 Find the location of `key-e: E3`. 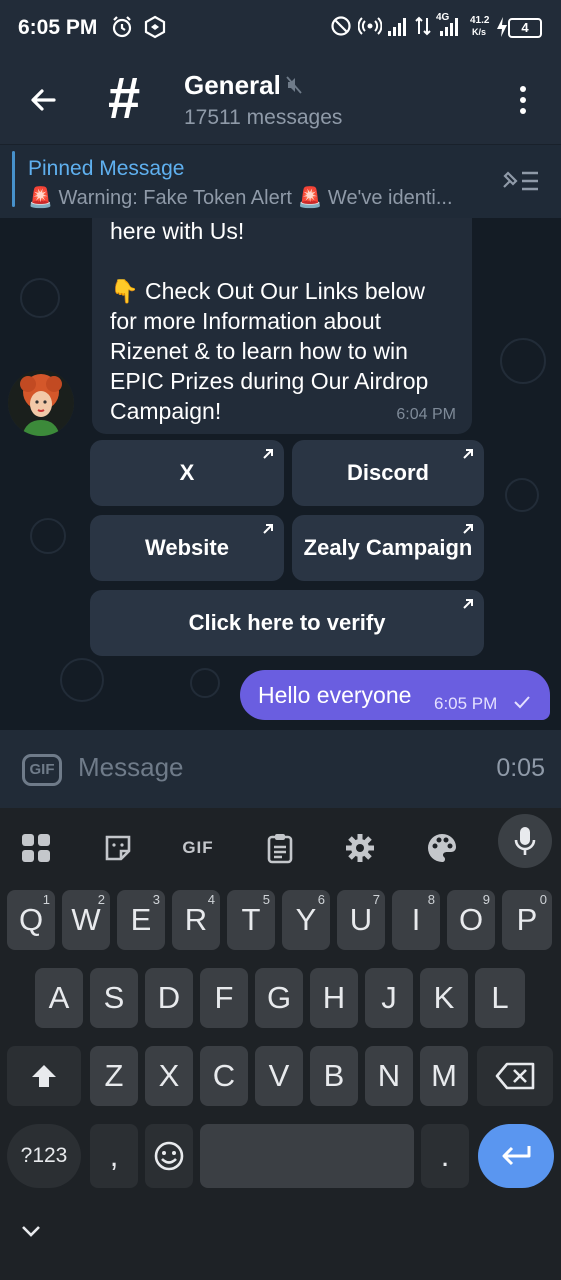

key-e: E3 is located at coordinates (141, 920).